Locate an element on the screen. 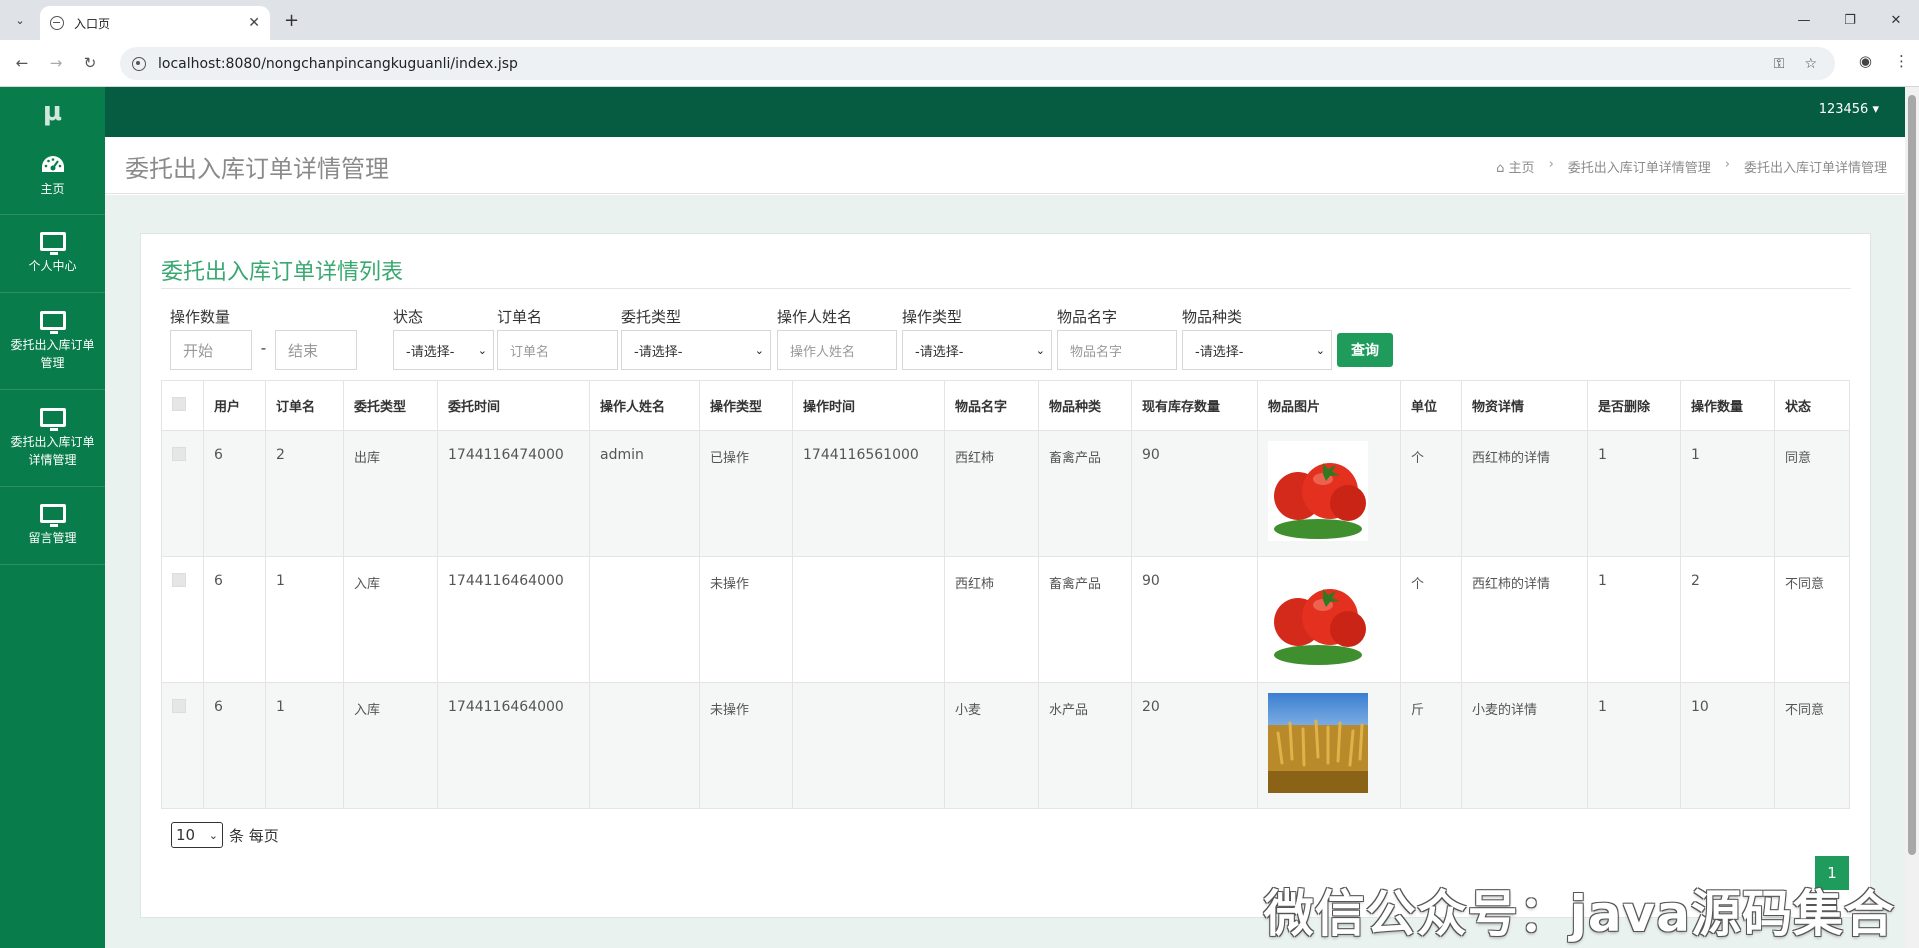  sidebar-item-profile: 个人中心 is located at coordinates (52, 254).